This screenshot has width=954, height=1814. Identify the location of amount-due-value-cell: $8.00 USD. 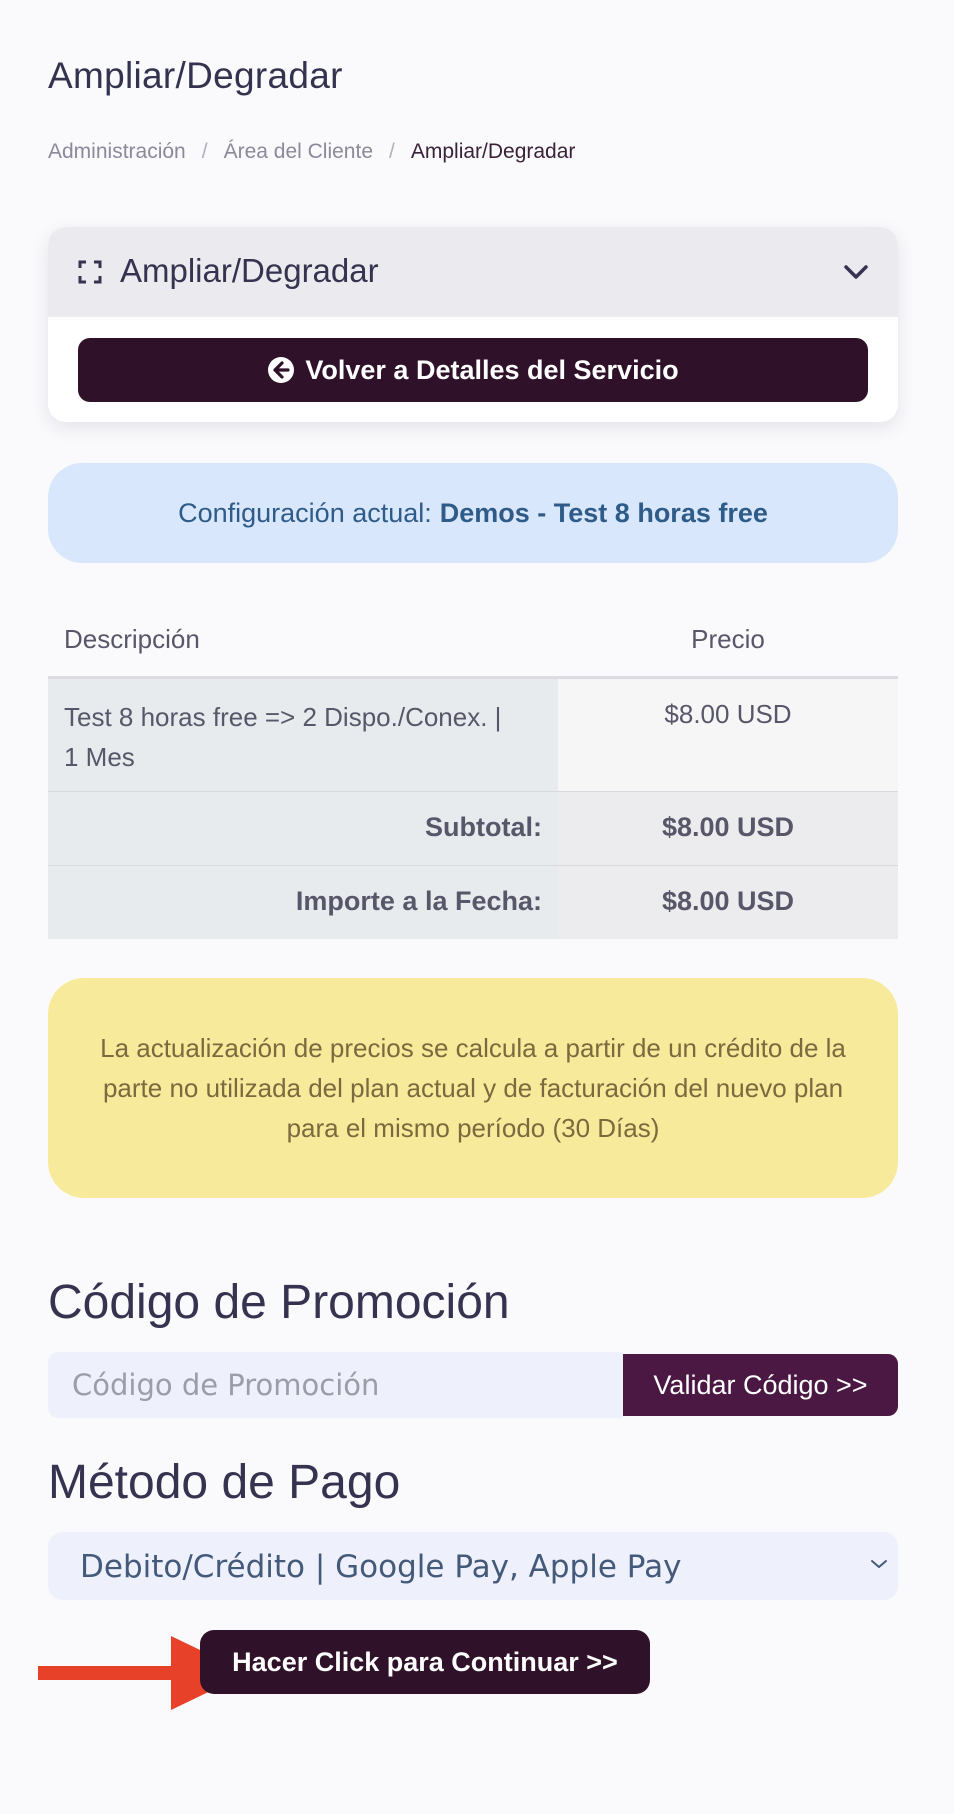
(728, 902).